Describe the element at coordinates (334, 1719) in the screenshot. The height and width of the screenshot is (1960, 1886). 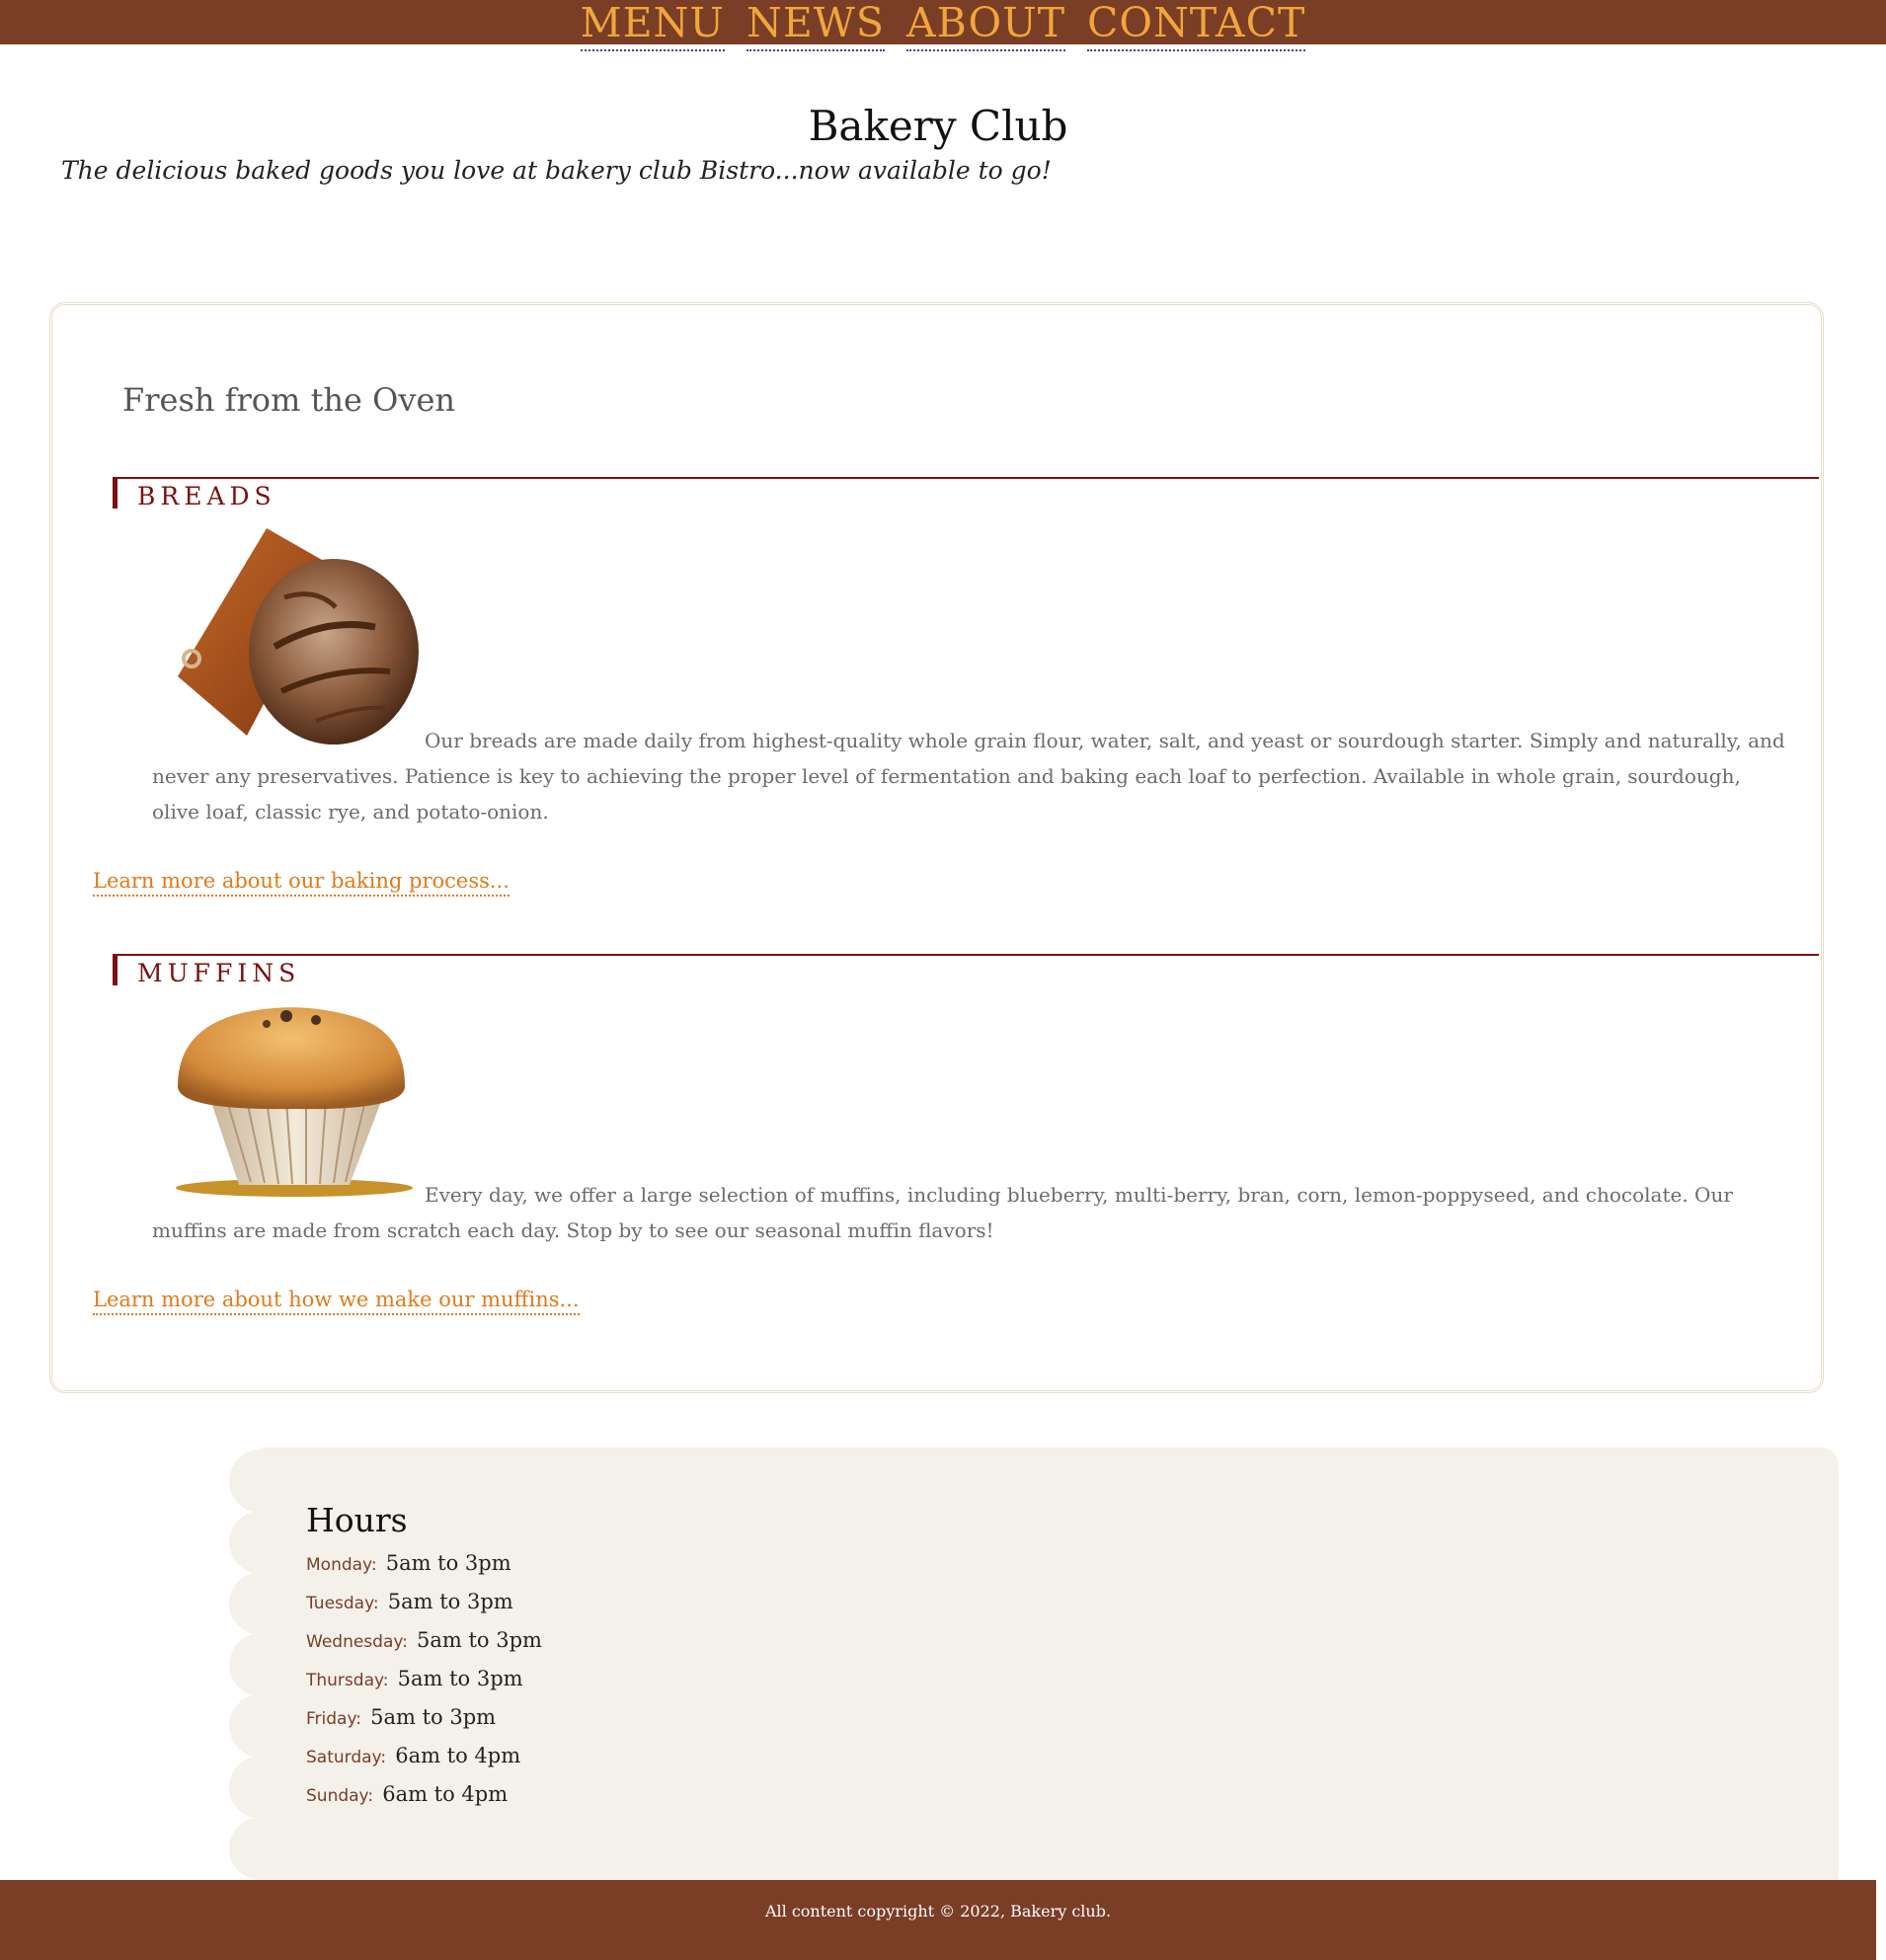
I see `day-label: Friday:` at that location.